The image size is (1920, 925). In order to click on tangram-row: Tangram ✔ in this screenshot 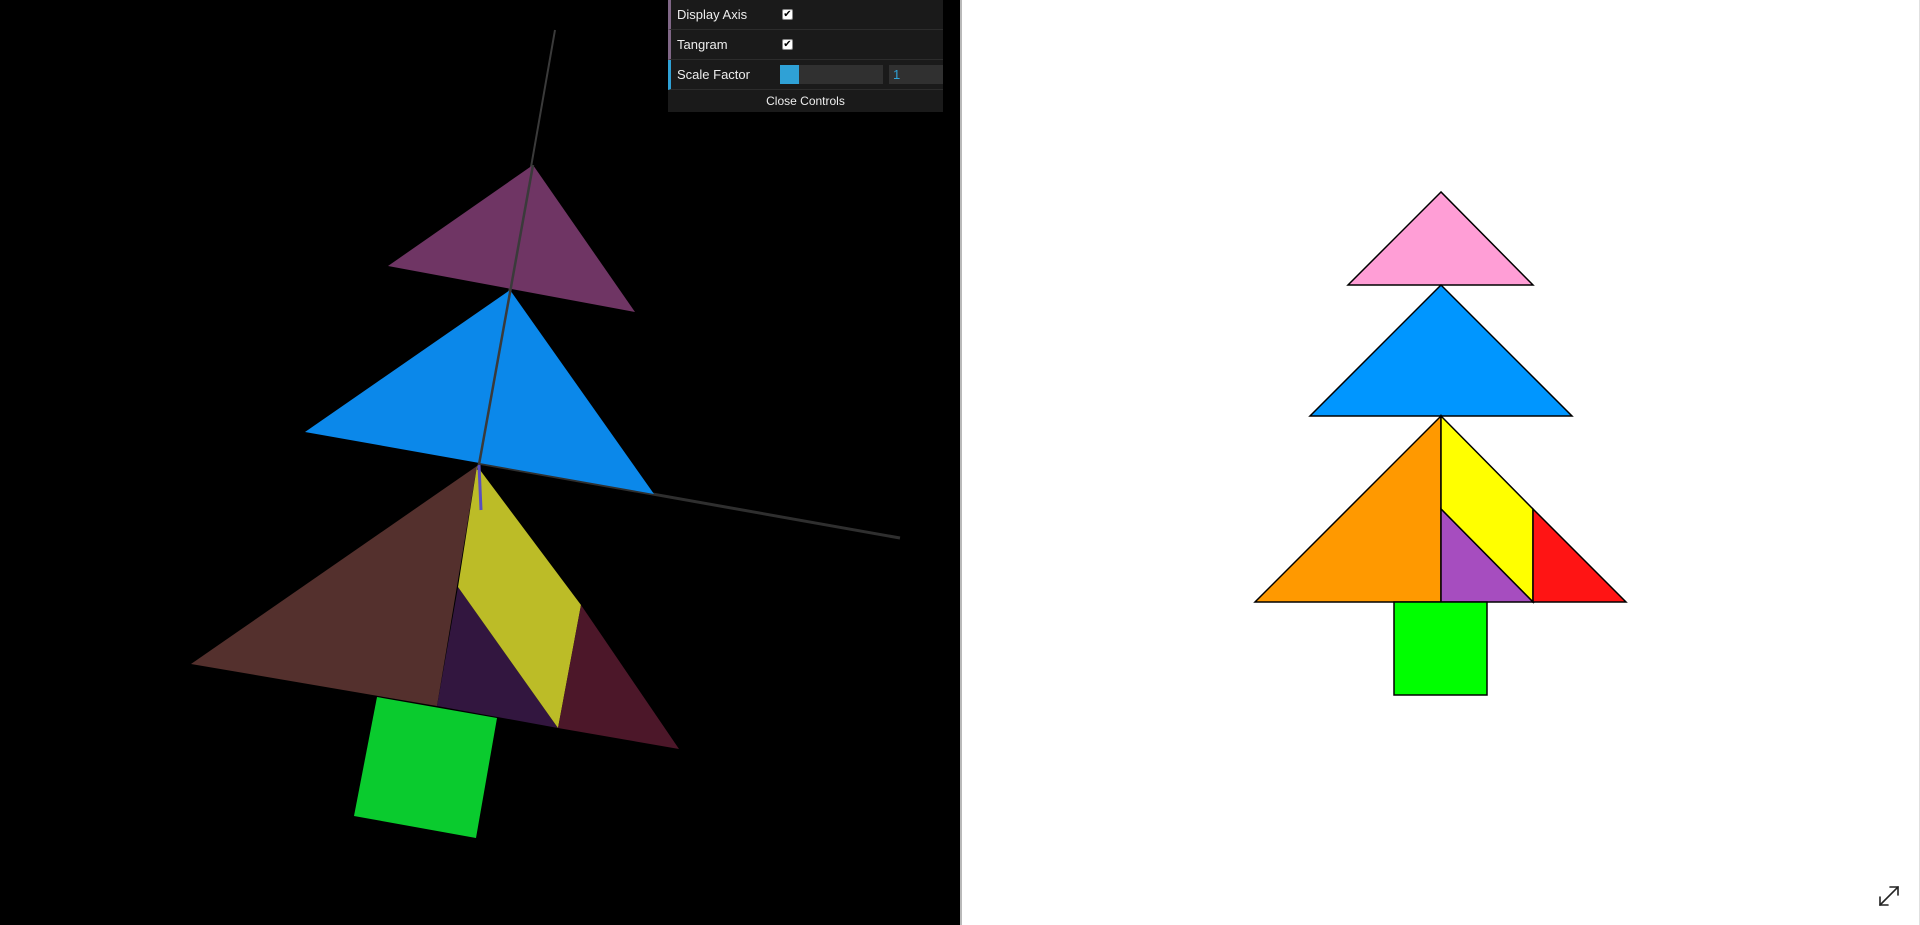, I will do `click(805, 45)`.